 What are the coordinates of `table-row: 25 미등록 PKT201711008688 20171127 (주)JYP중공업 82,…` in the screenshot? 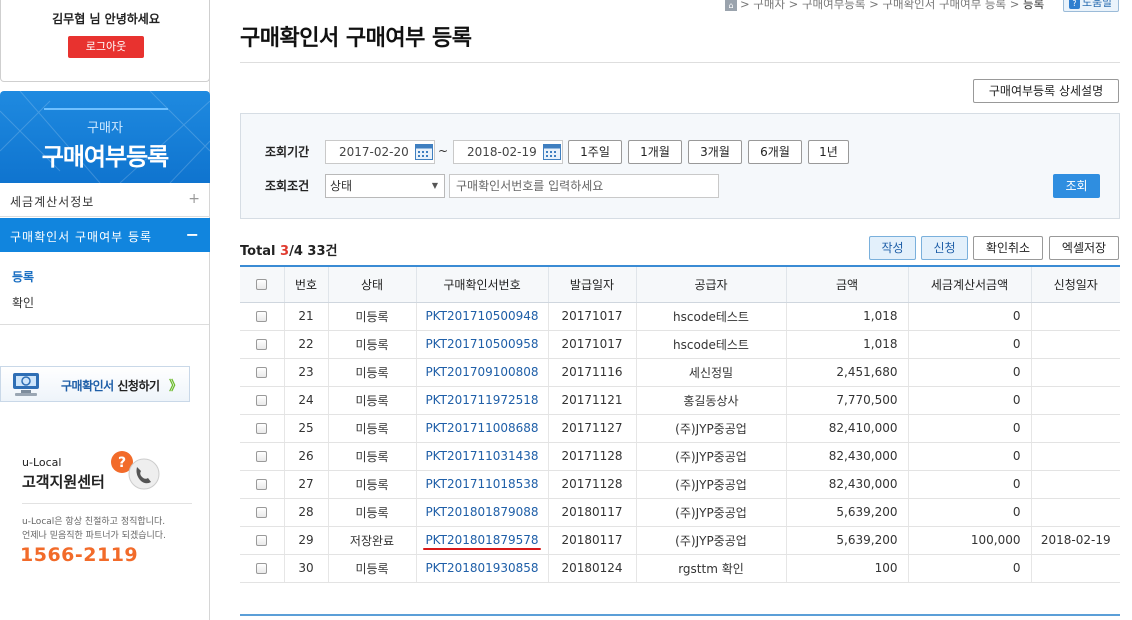 It's located at (680, 428).